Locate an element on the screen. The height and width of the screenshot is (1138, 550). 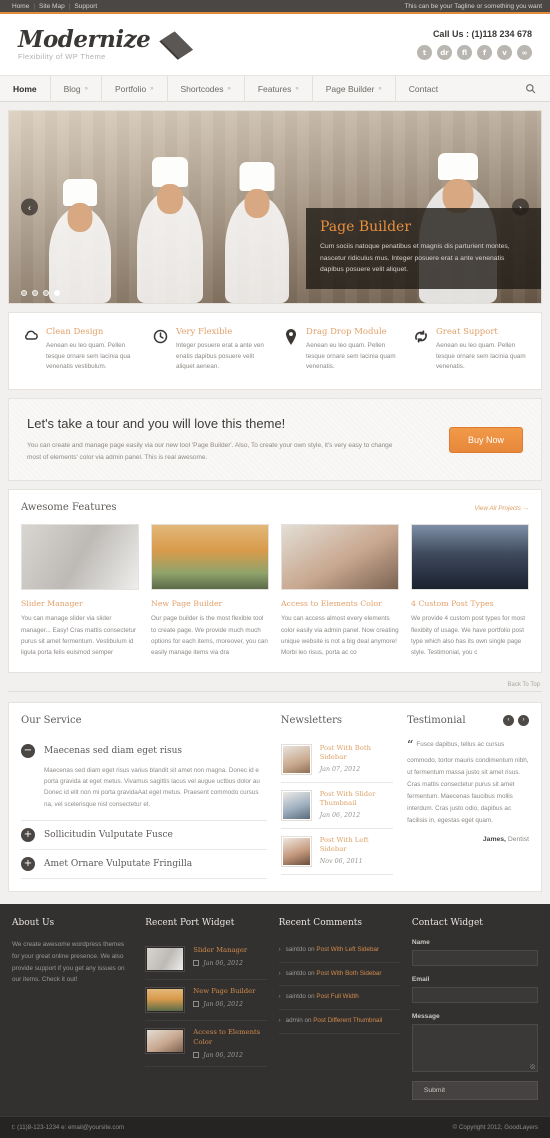
accordion-header: + Amet Ornare Vulputate Fringilla is located at coordinates (144, 863).